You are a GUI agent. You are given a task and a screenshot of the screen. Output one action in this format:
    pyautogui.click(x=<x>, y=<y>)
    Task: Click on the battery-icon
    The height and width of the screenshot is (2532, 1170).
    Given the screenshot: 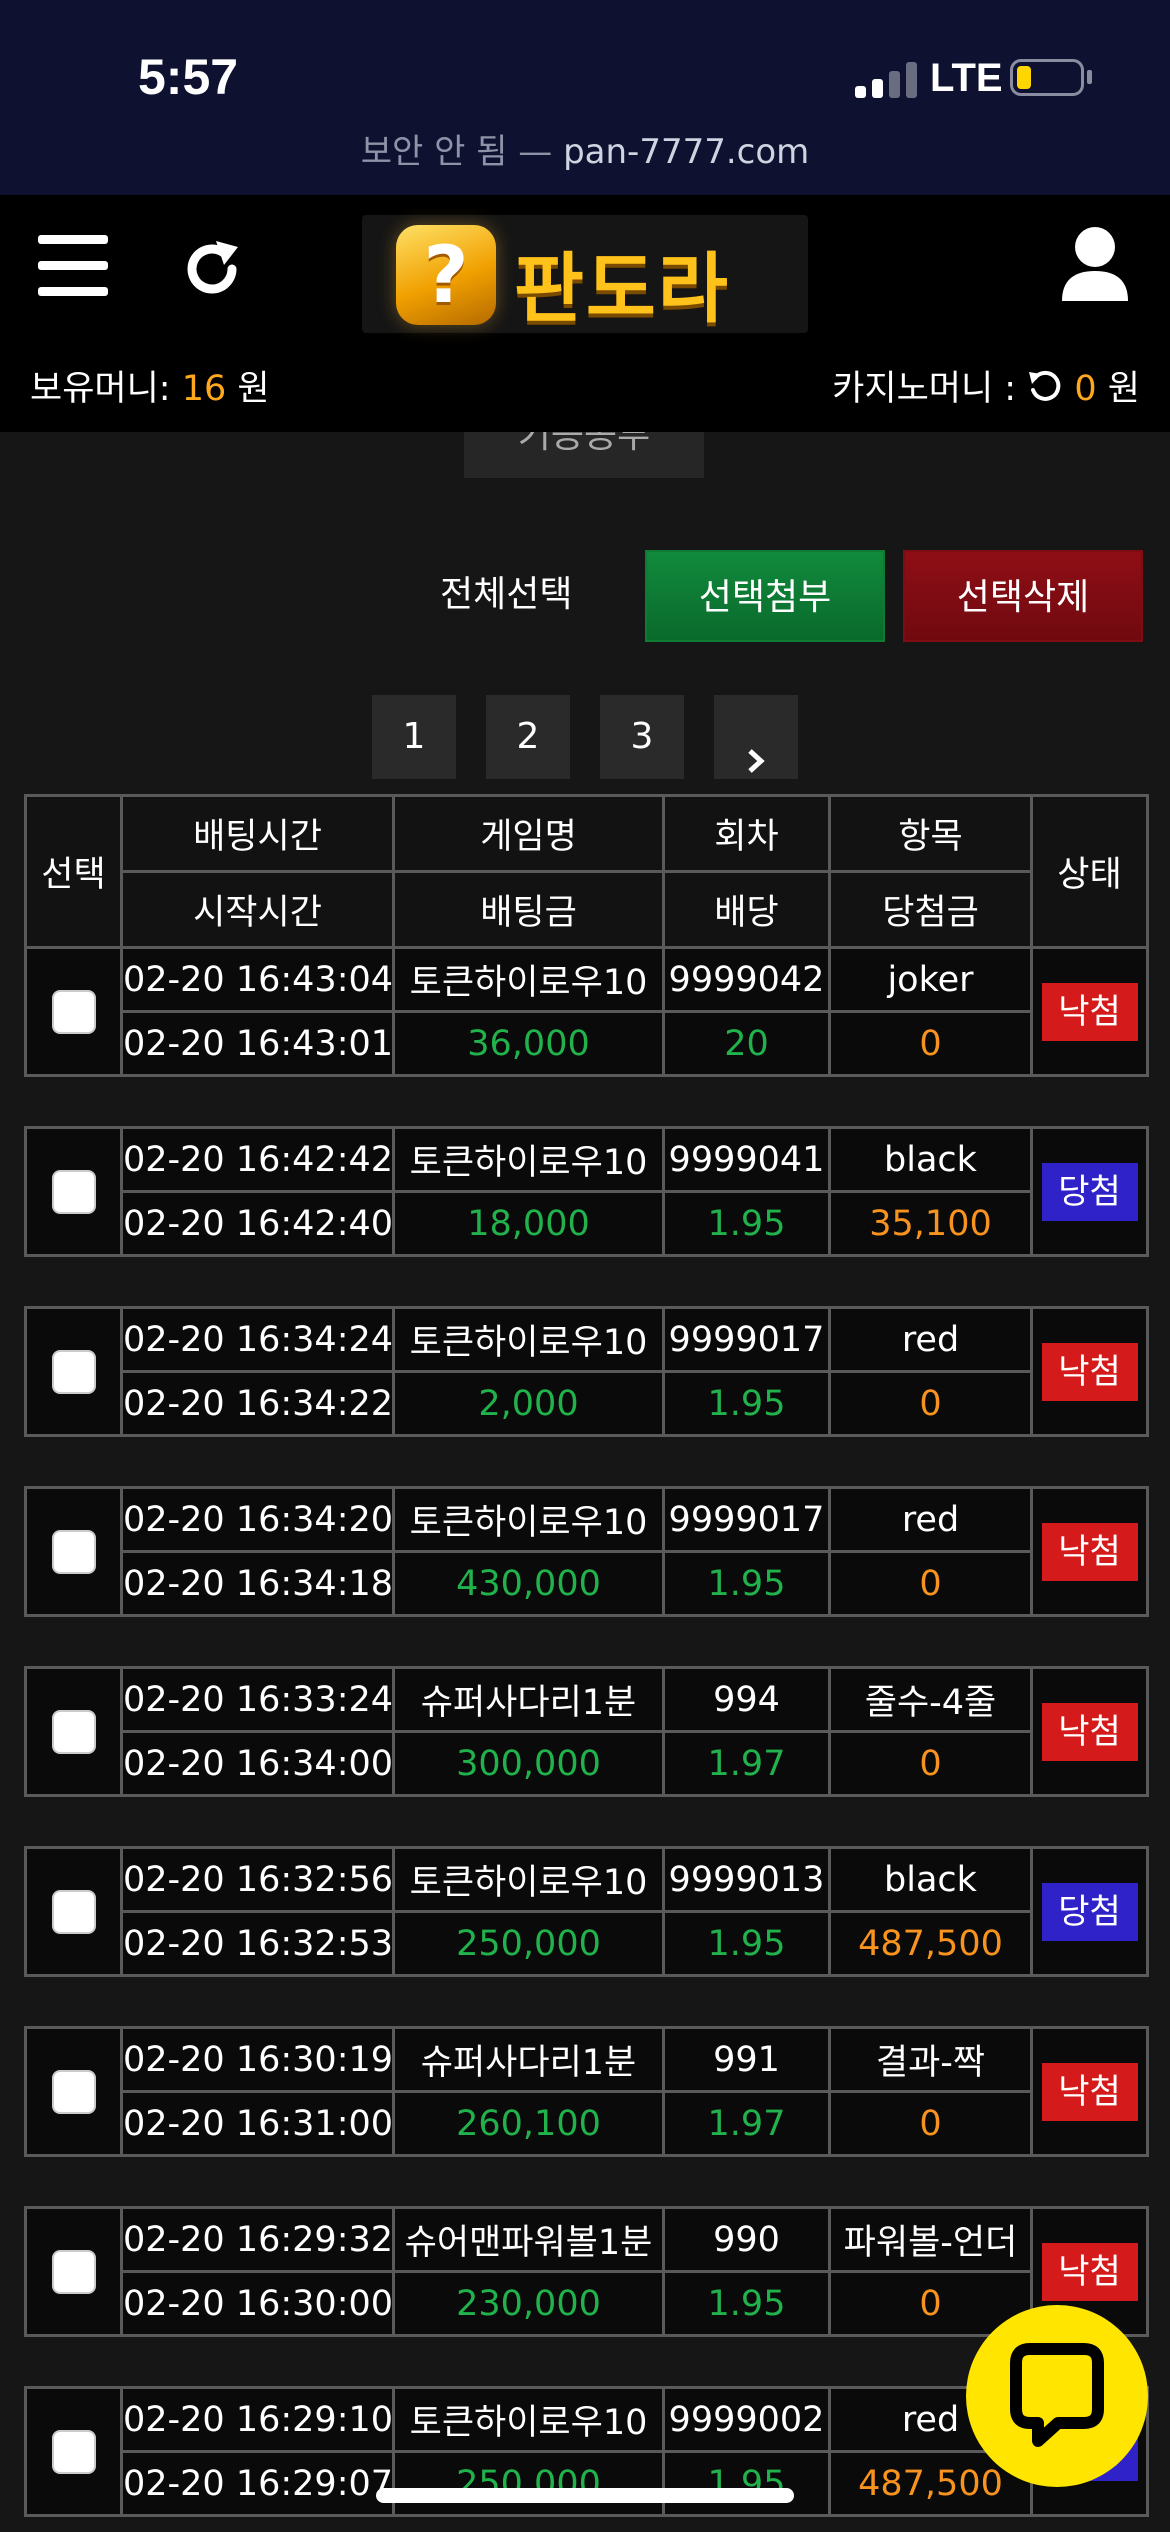 What is the action you would take?
    pyautogui.click(x=1047, y=77)
    